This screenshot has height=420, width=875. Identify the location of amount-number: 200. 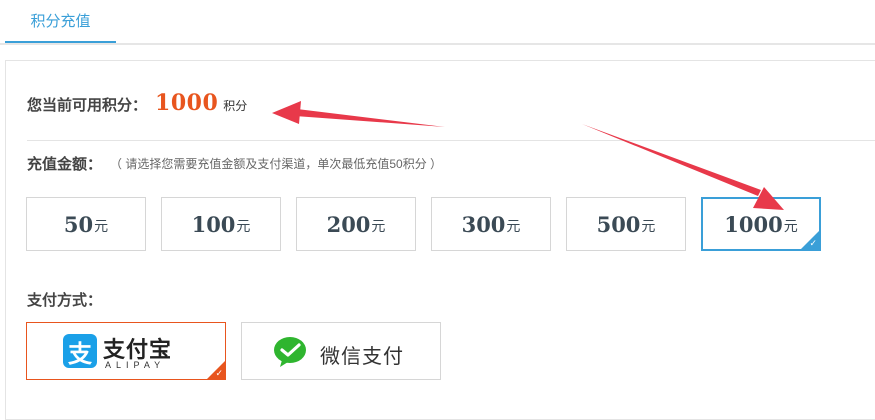
(348, 224).